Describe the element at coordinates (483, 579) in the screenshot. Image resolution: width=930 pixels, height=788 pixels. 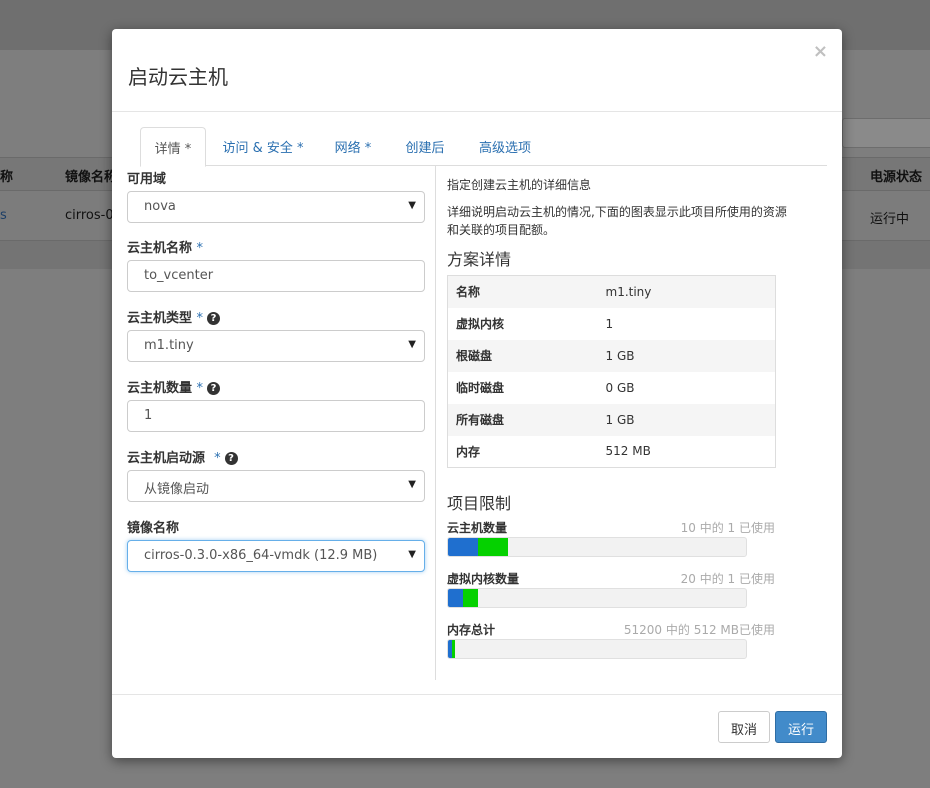
I see `quota-label: 虚拟内核数量` at that location.